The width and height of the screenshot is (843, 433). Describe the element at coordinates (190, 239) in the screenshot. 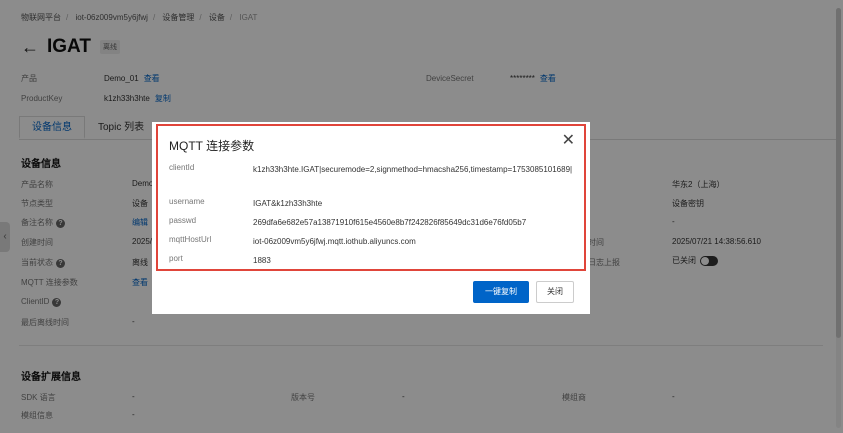

I see `param-key: mqttHostUrl` at that location.